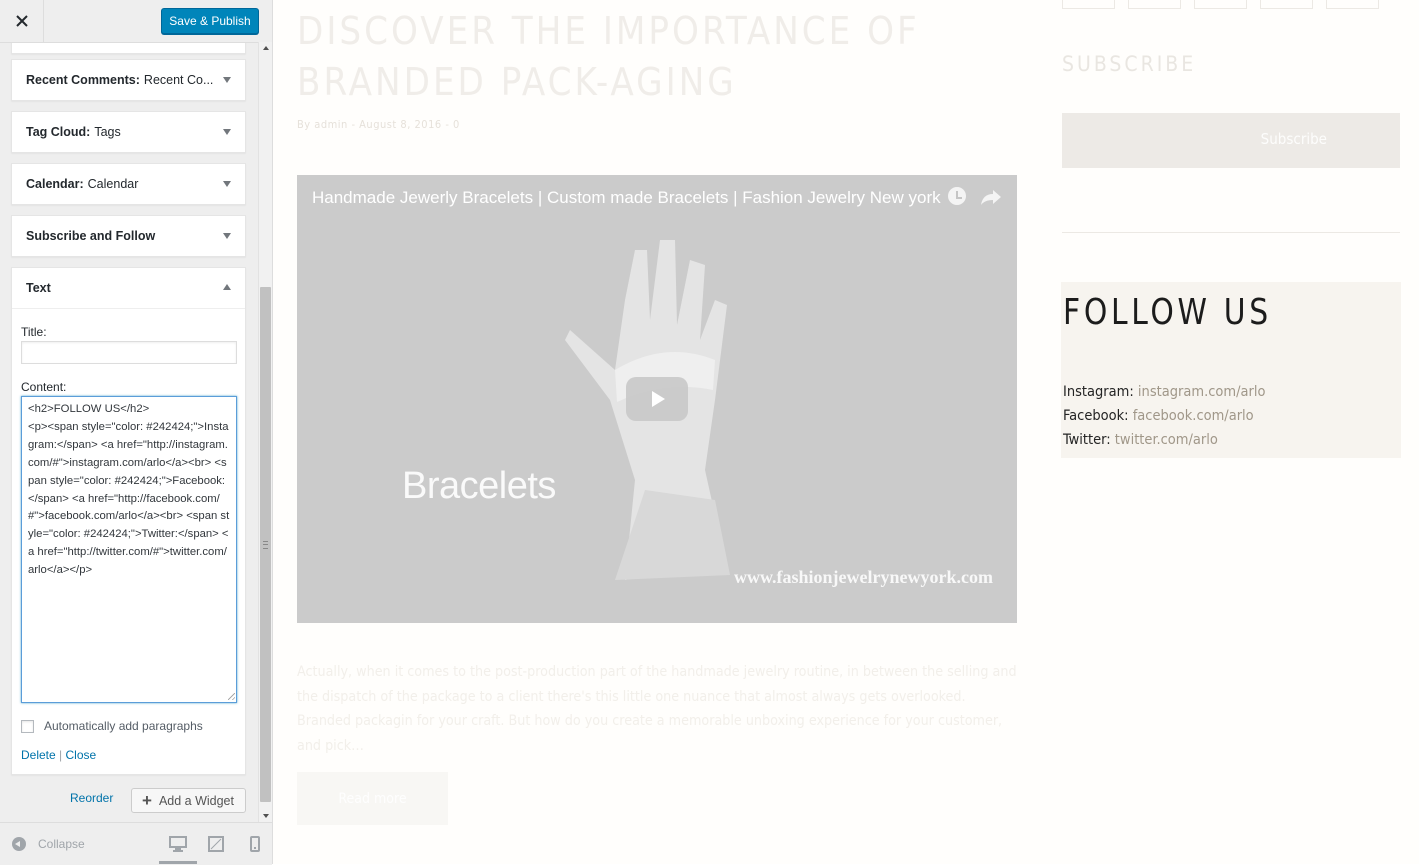 The width and height of the screenshot is (1419, 865). What do you see at coordinates (128, 48) in the screenshot?
I see `widget-partial-top` at bounding box center [128, 48].